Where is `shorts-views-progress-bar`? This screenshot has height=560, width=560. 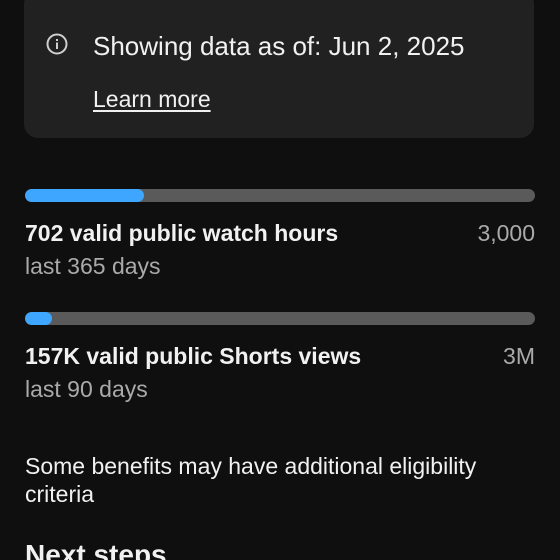 shorts-views-progress-bar is located at coordinates (280, 318).